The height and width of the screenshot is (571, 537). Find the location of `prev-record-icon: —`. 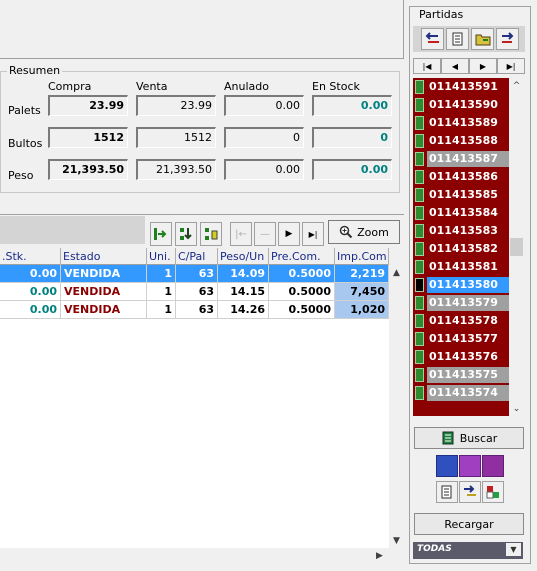

prev-record-icon: — is located at coordinates (265, 234).